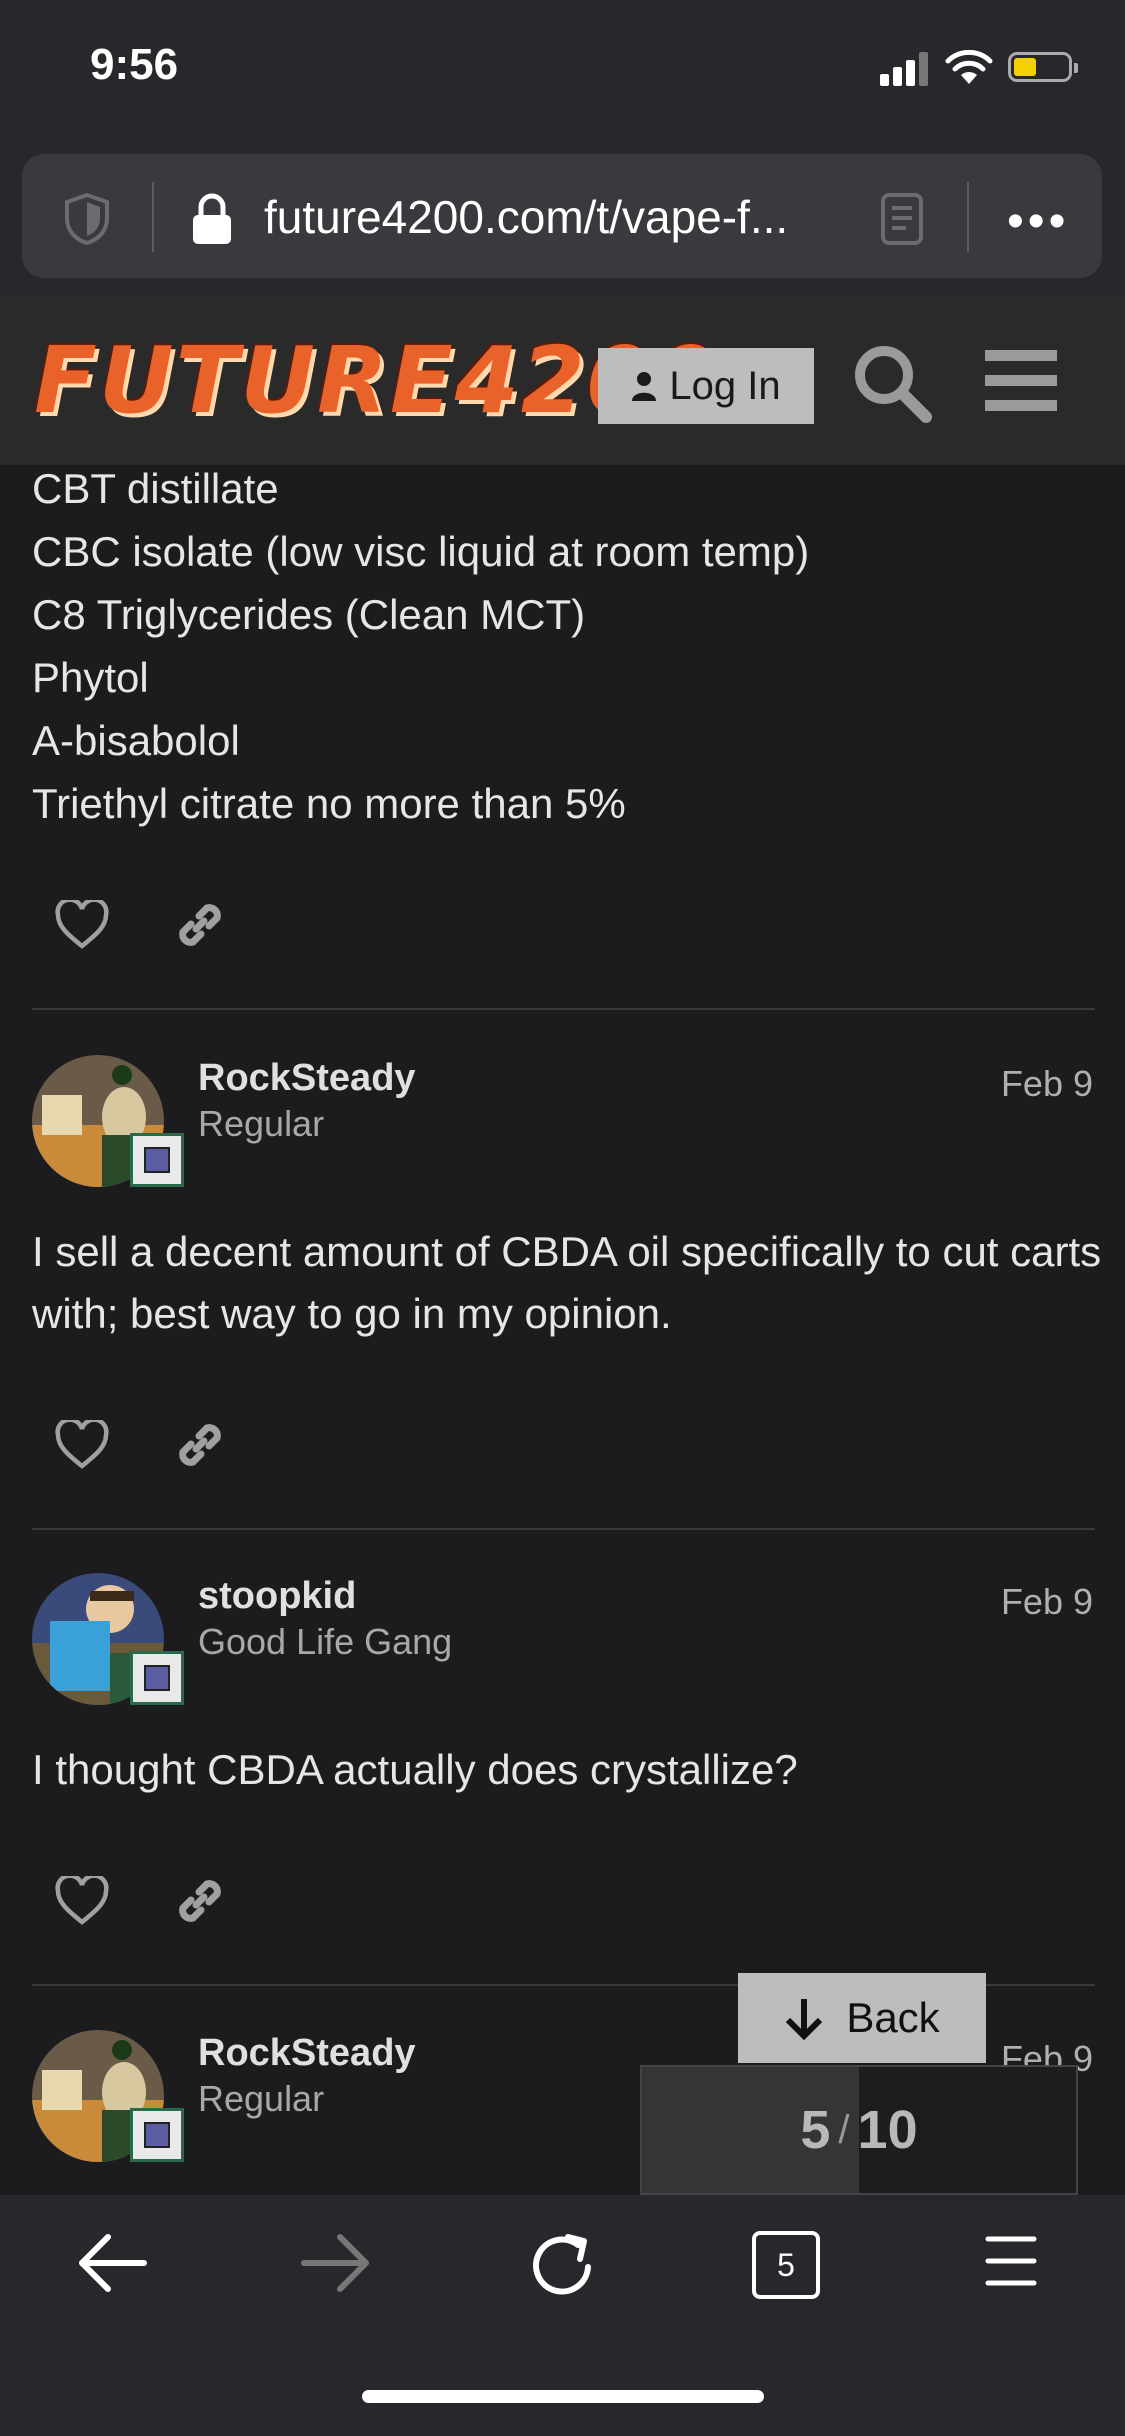  What do you see at coordinates (562, 2315) in the screenshot?
I see `browser-toolbar: 5` at bounding box center [562, 2315].